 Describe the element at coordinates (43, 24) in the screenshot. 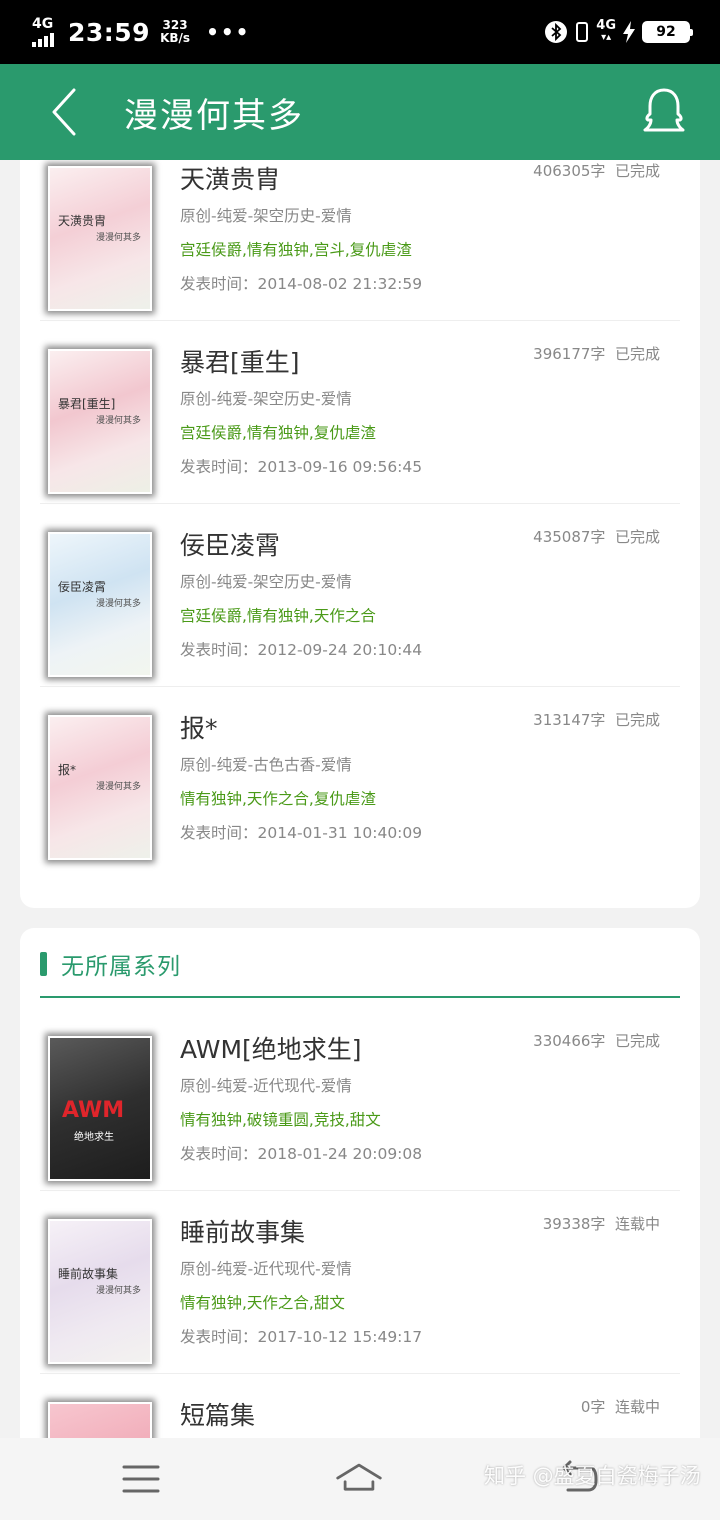

I see `network-type: 4G` at that location.